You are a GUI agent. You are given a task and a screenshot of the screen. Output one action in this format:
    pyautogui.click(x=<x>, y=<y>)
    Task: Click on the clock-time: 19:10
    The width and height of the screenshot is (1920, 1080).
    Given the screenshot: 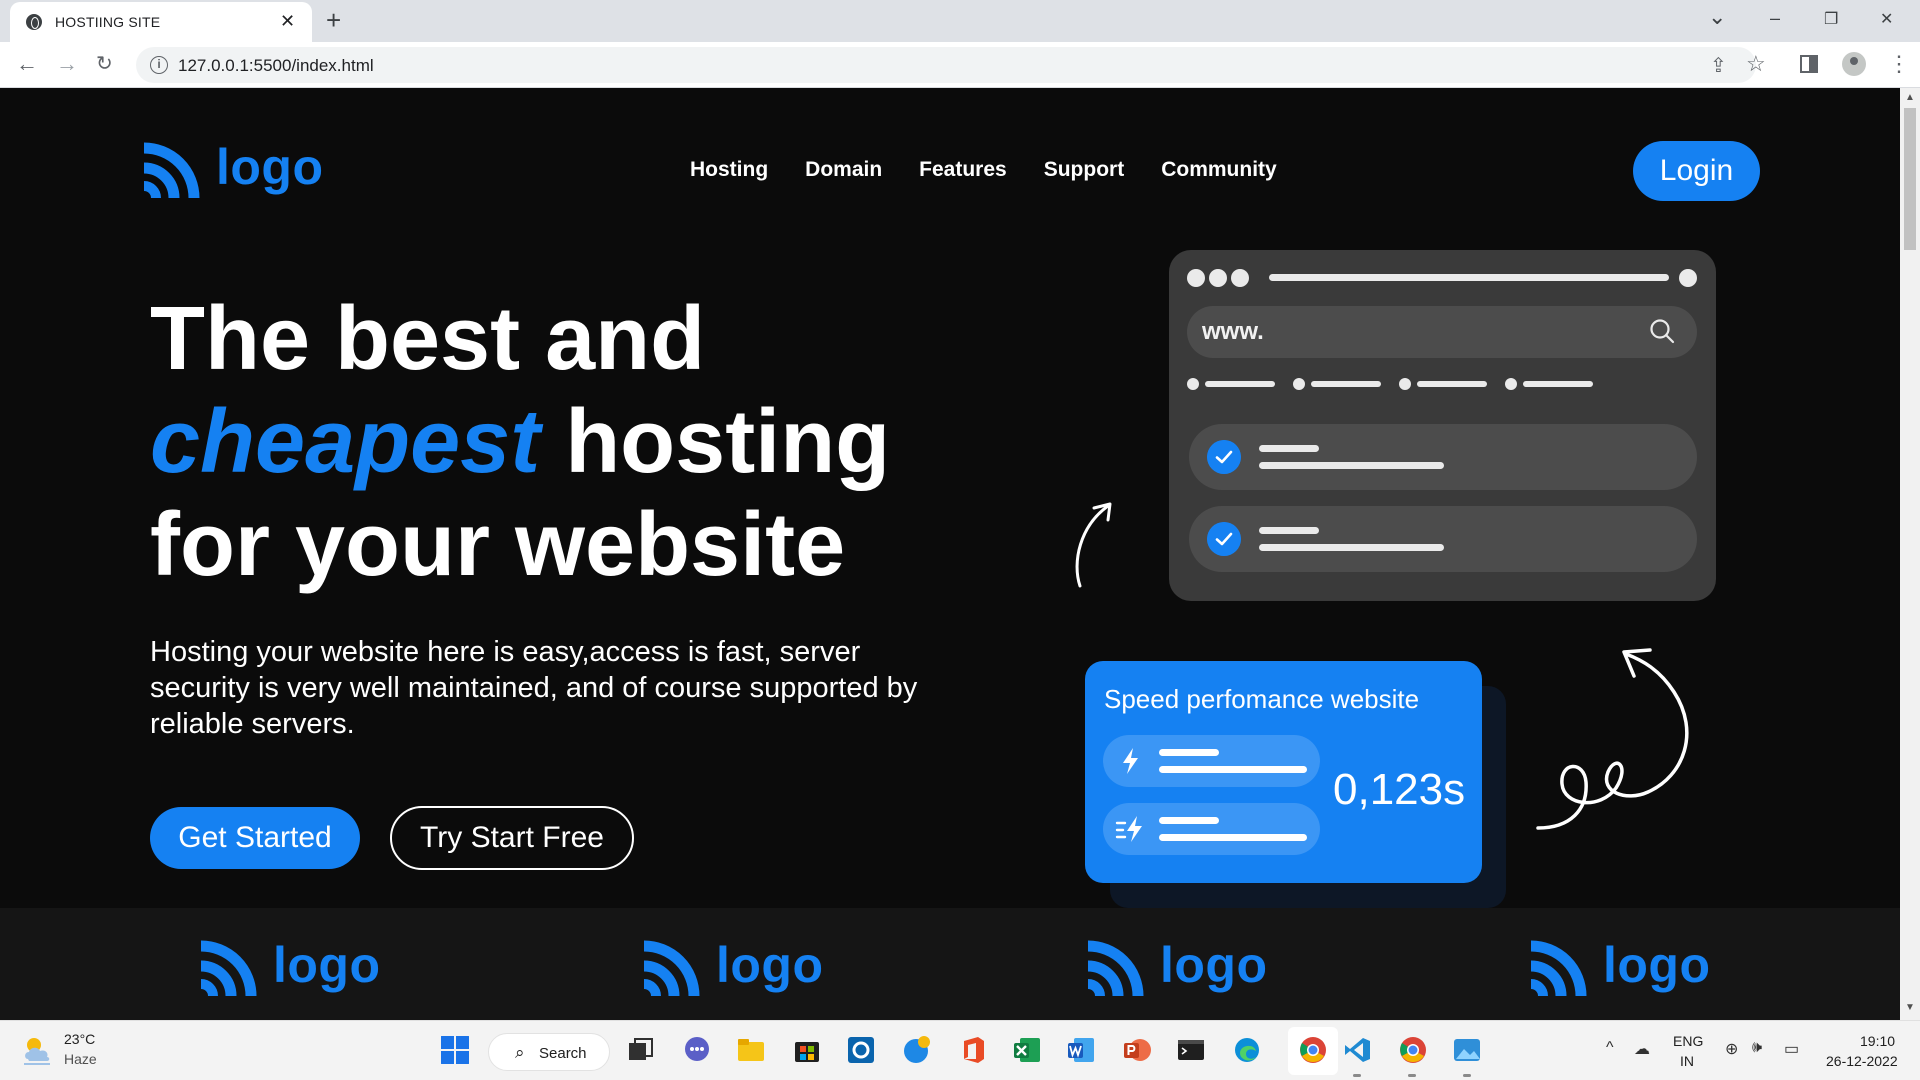 What is the action you would take?
    pyautogui.click(x=1877, y=1041)
    